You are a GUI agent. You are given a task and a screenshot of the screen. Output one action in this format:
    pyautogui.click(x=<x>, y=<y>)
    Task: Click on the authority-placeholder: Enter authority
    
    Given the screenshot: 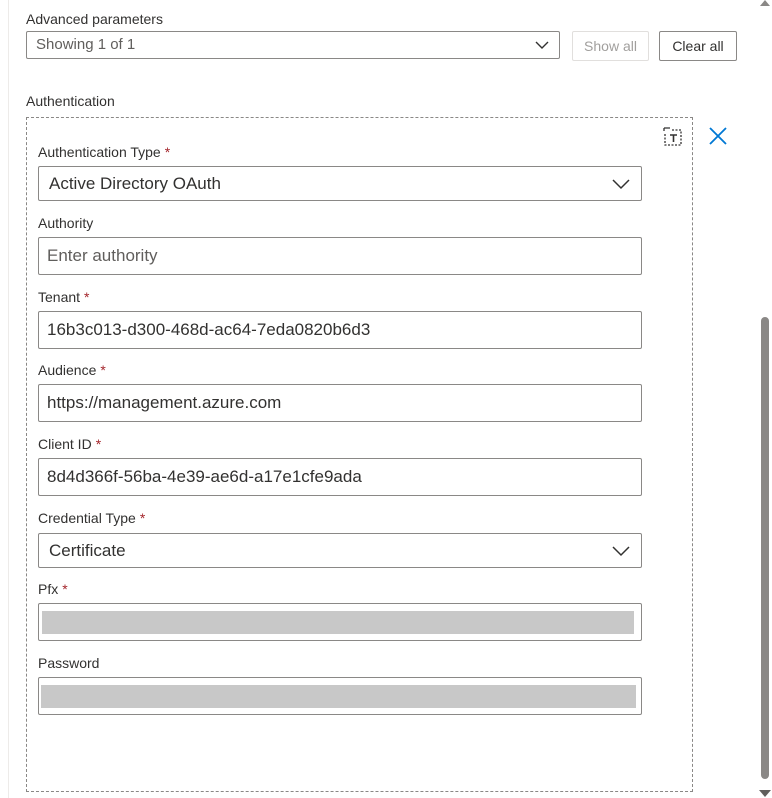 What is the action you would take?
    pyautogui.click(x=102, y=255)
    